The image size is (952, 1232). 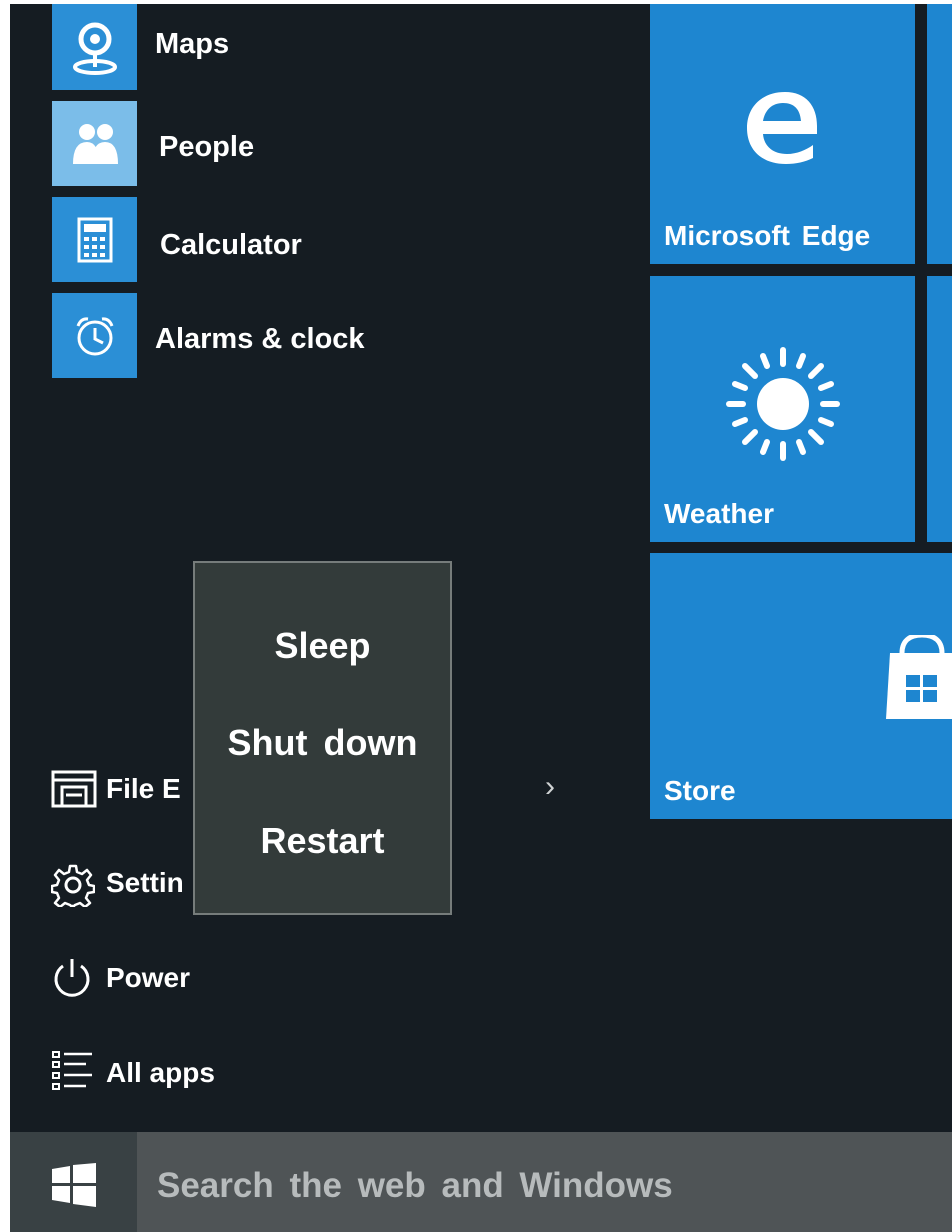 I want to click on app-label-maps: Maps, so click(x=192, y=44).